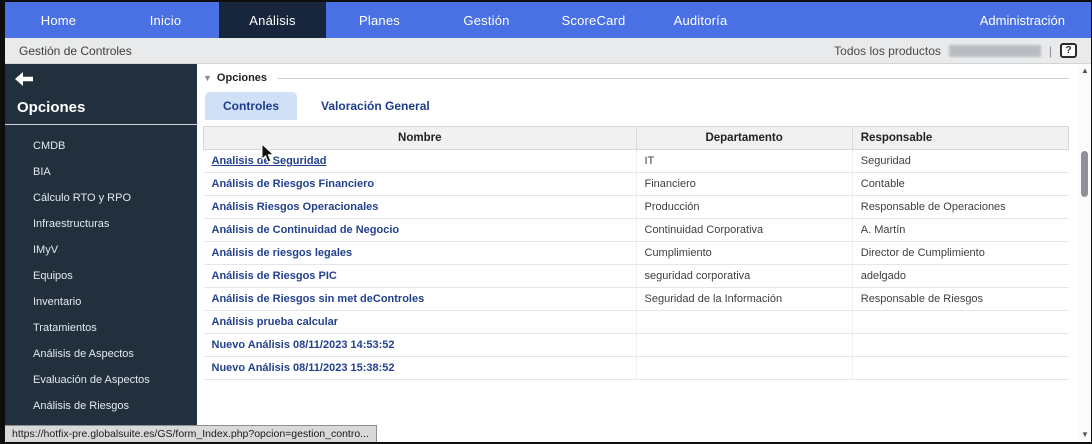 The width and height of the screenshot is (1092, 444). I want to click on cell-departamento: Seguridad de la Información, so click(744, 299).